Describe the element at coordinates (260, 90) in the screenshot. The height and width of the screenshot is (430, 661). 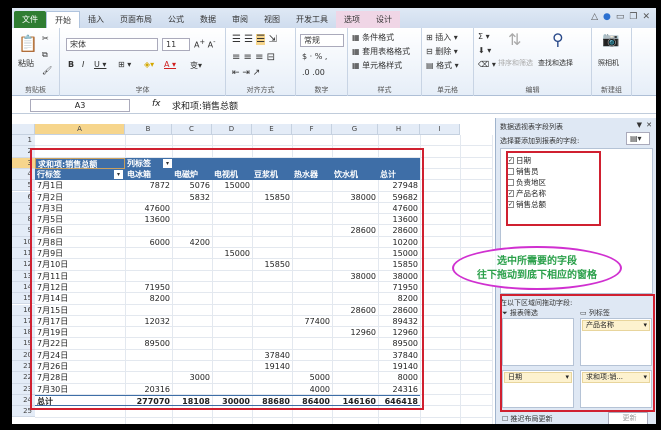
I see `alignment-label: 对齐方式` at that location.